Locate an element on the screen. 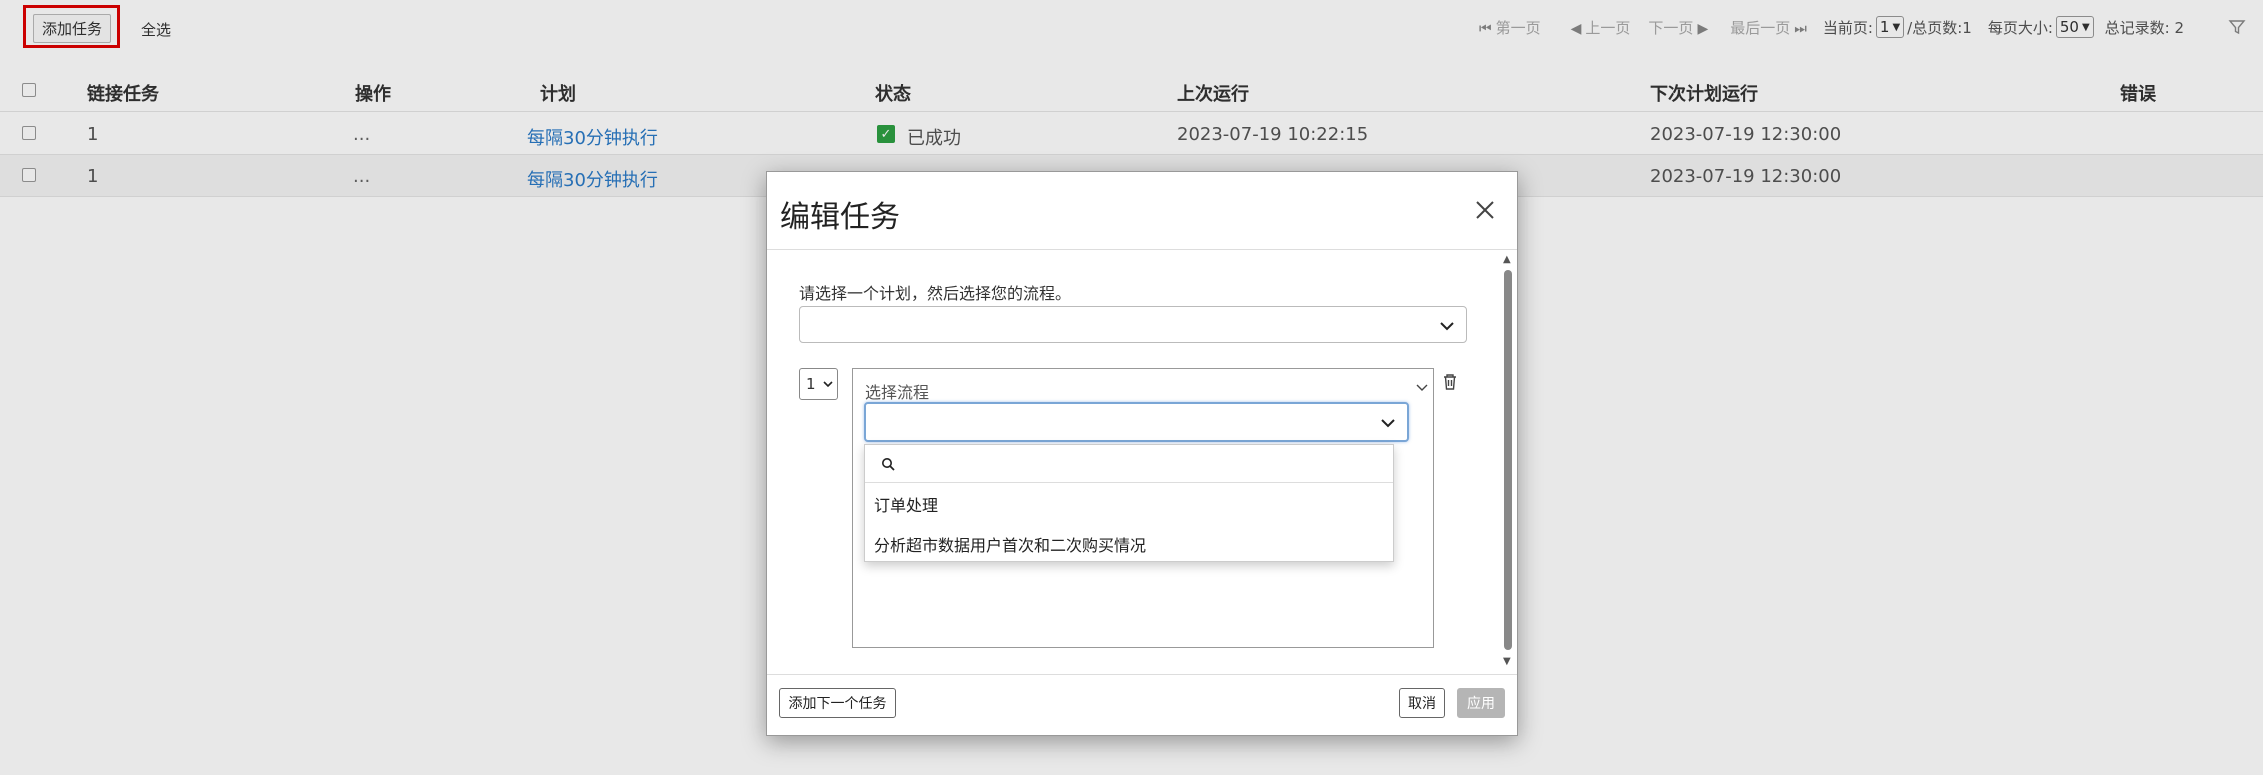  apply-button: 应用 is located at coordinates (1481, 703).